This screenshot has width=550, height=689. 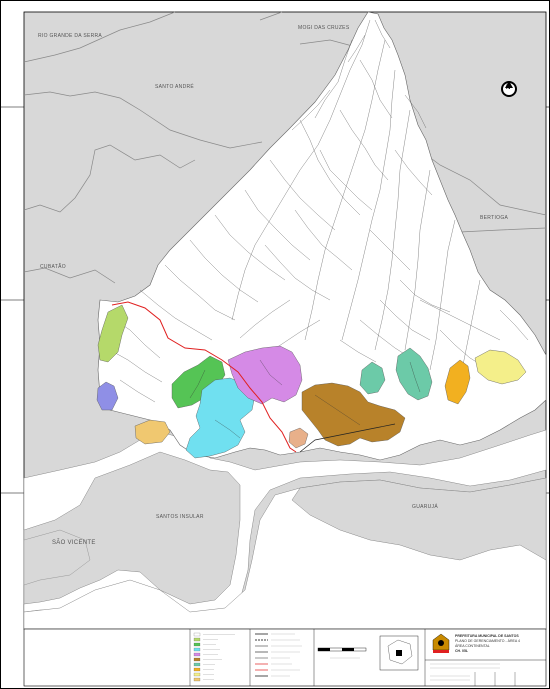 I want to click on label-rio-grande-da-serra: RIO GRANDE DA SERRA, so click(x=70, y=36).